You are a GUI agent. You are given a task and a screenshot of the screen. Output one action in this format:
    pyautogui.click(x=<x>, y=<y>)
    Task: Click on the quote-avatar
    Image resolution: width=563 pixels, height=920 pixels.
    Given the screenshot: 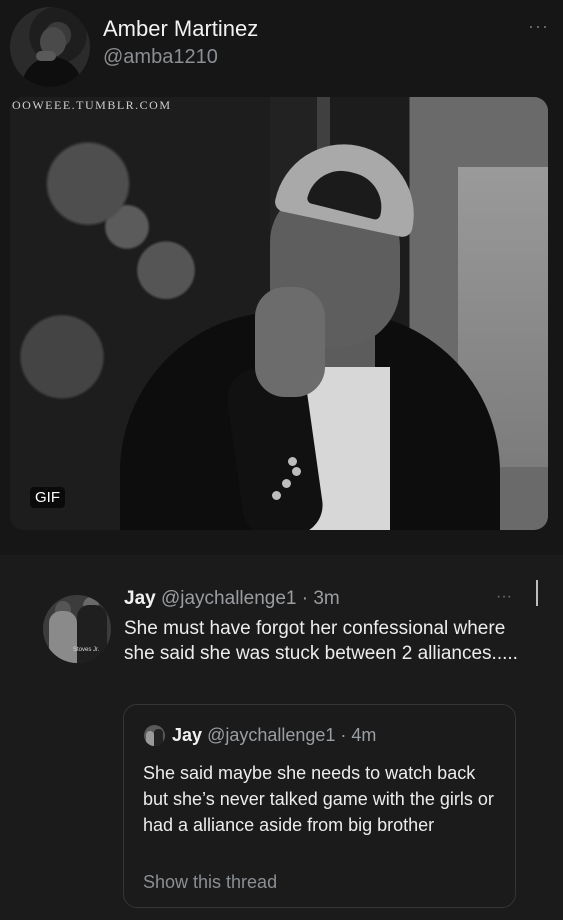 What is the action you would take?
    pyautogui.click(x=154, y=735)
    